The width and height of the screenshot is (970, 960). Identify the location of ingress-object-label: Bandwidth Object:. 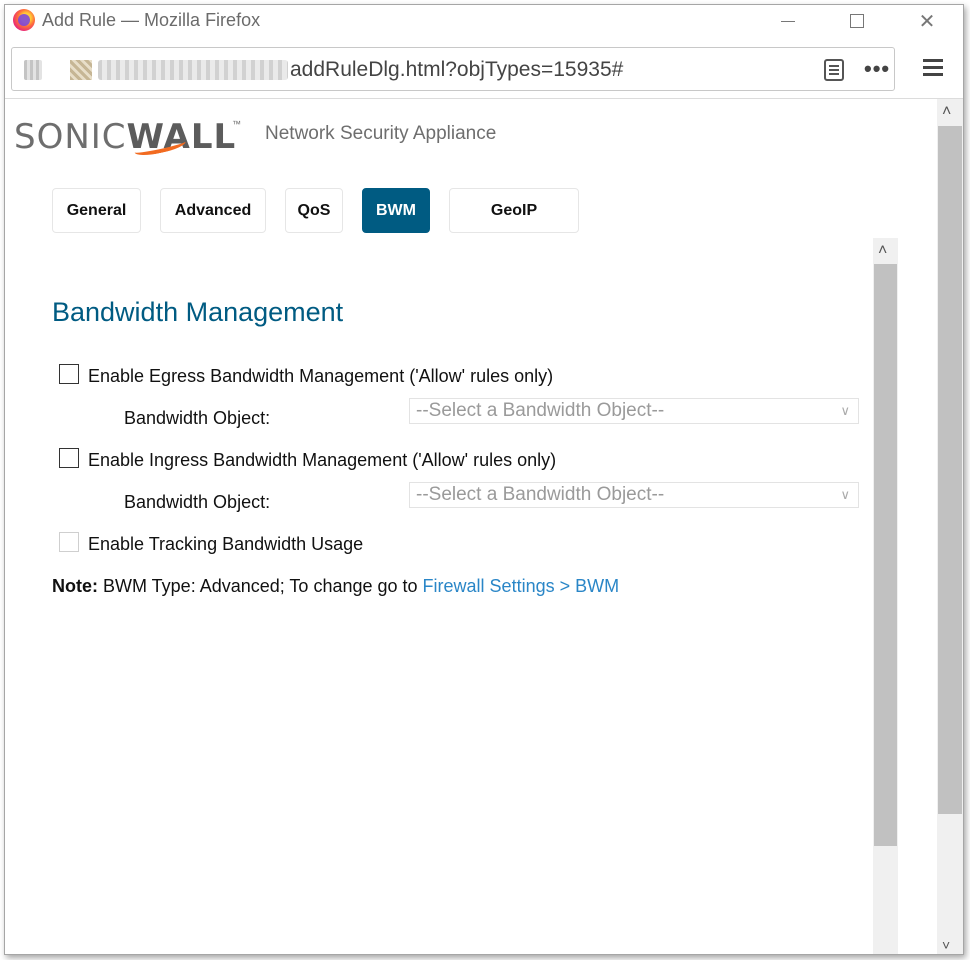
(197, 502).